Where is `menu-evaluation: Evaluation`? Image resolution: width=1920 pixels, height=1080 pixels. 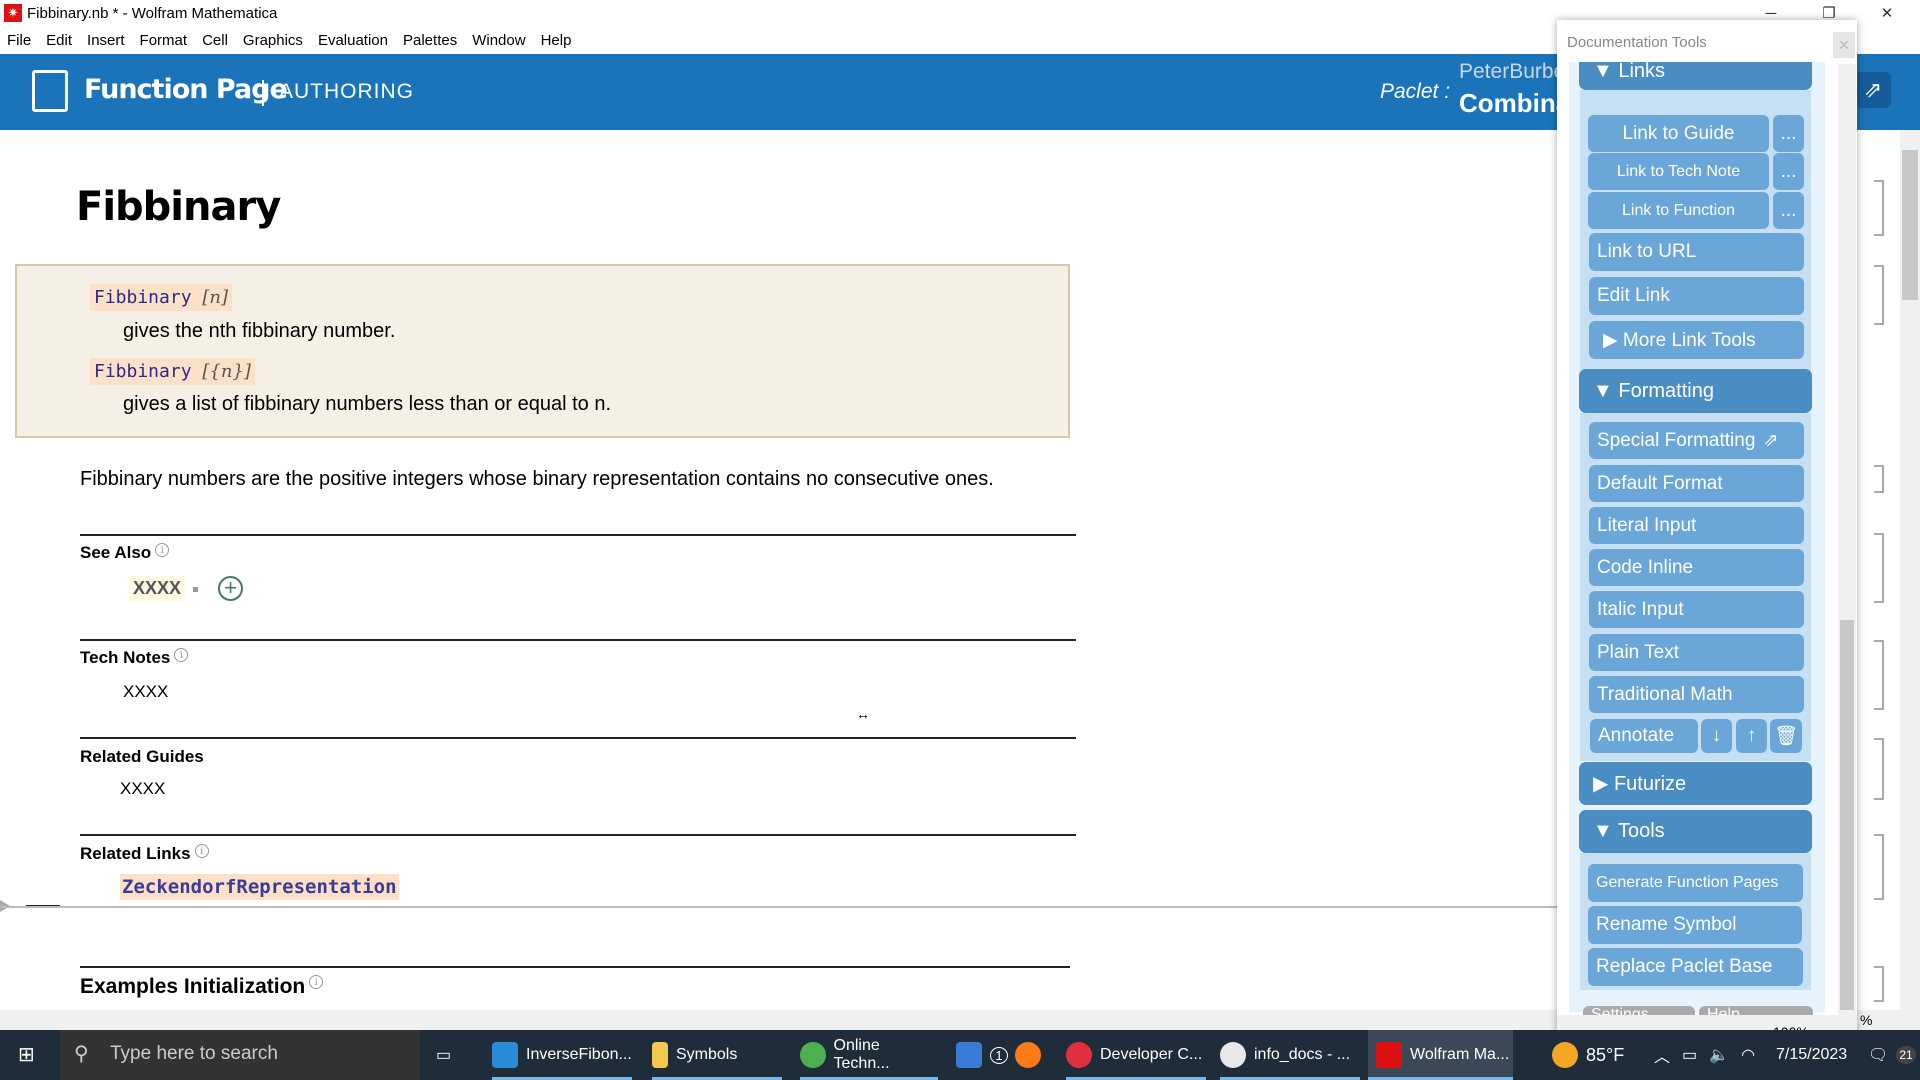
menu-evaluation: Evaluation is located at coordinates (353, 40).